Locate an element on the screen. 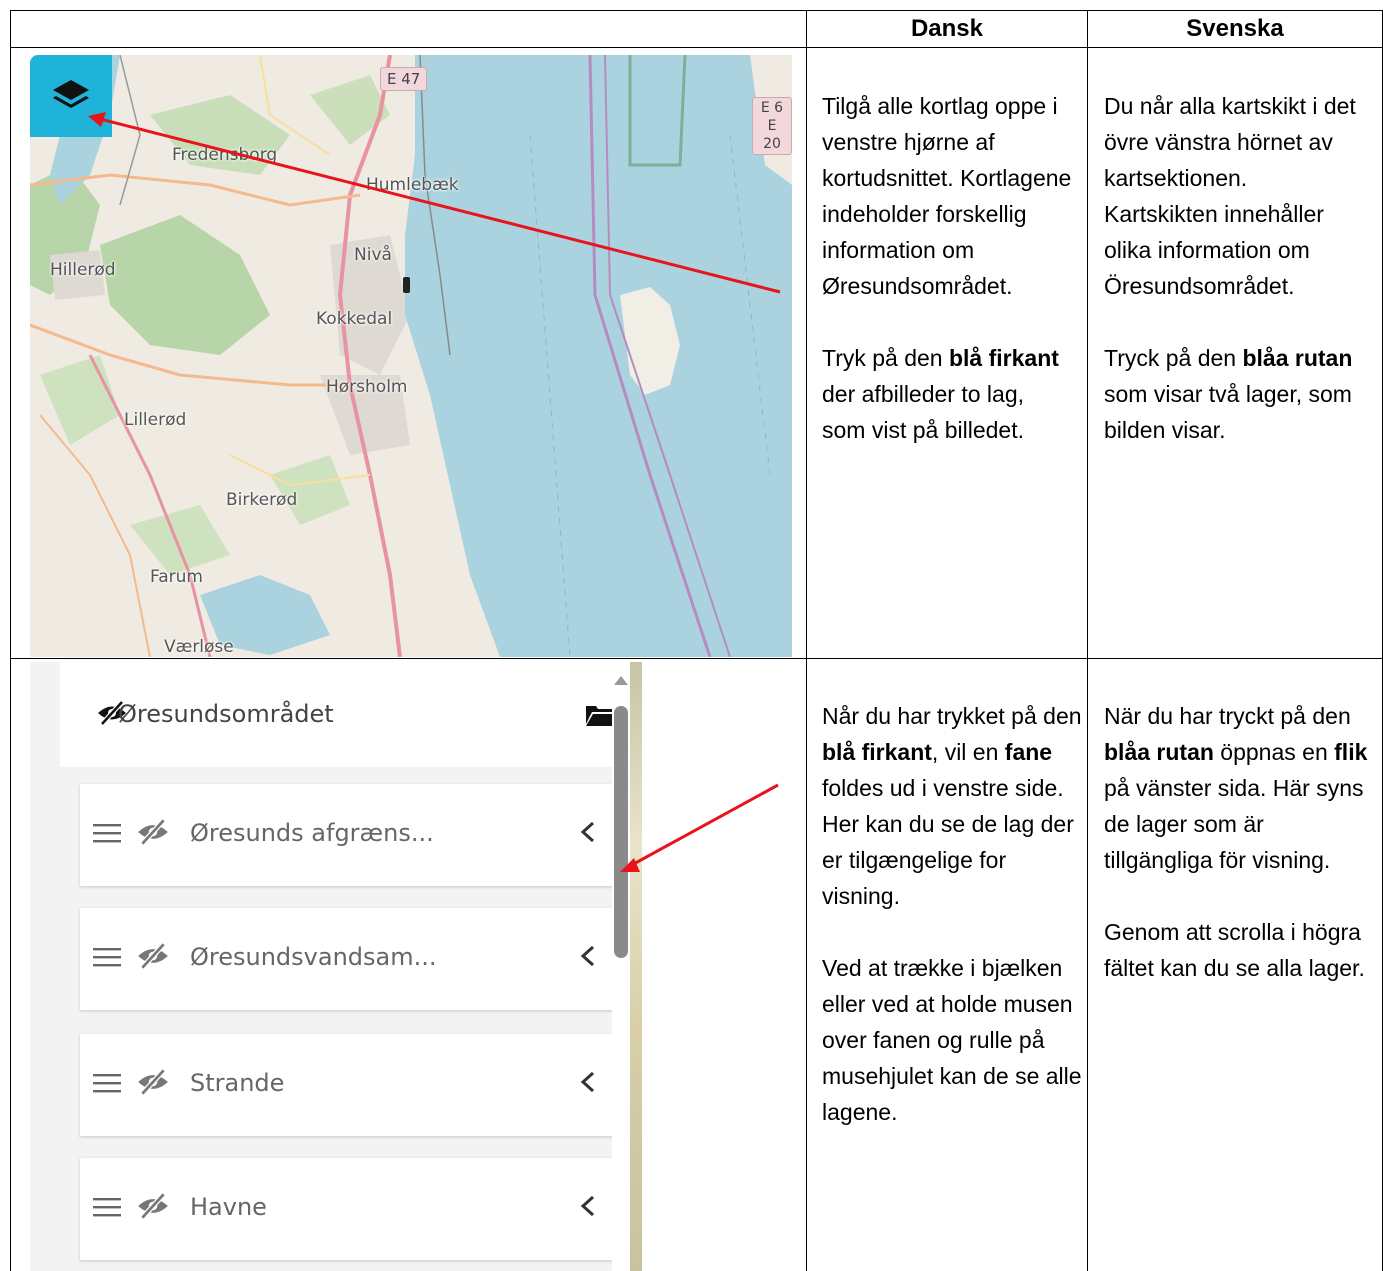  row2-svenska-p1-bold-2: flik is located at coordinates (1351, 752).